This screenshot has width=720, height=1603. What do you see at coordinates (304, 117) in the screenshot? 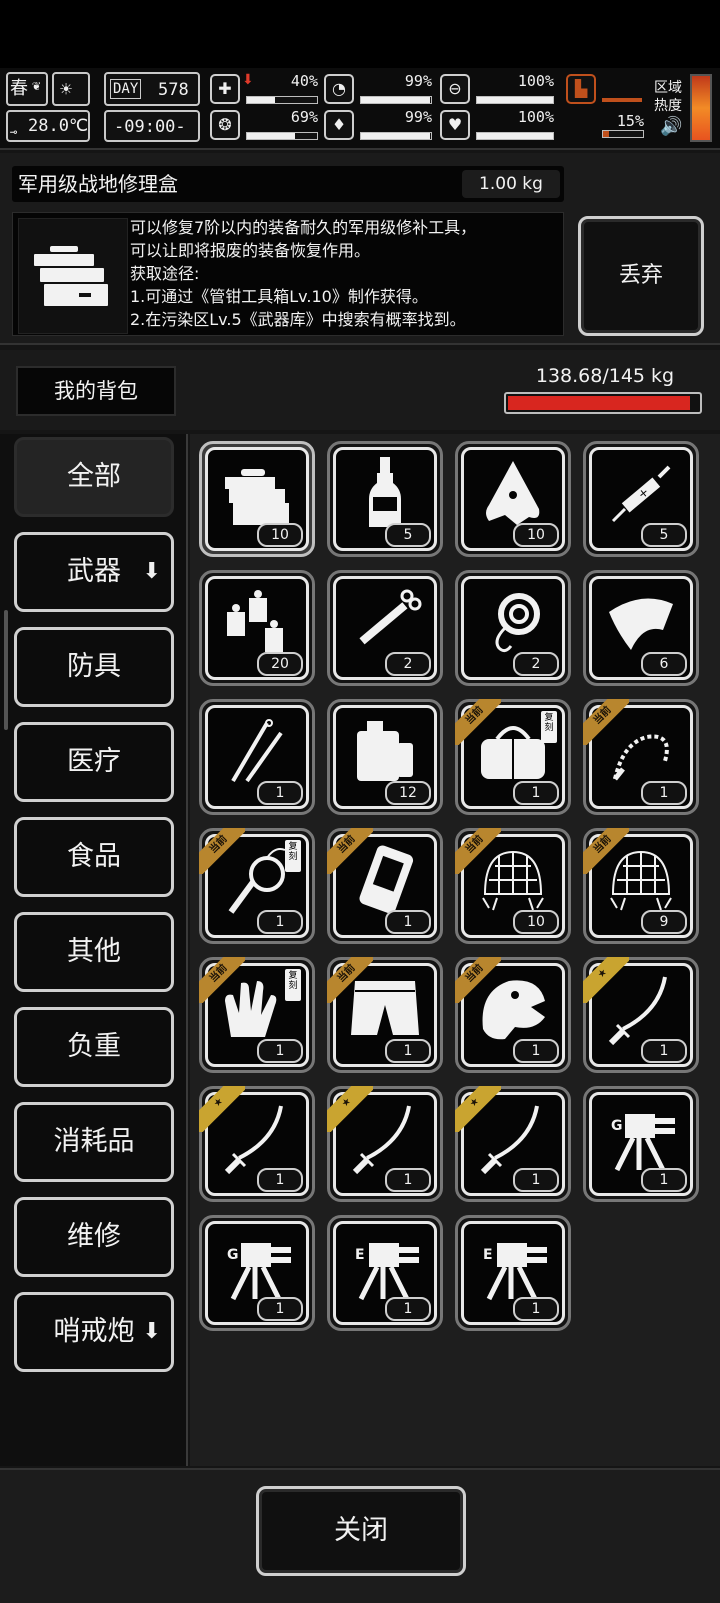
I see `stamina-pct: 69%` at bounding box center [304, 117].